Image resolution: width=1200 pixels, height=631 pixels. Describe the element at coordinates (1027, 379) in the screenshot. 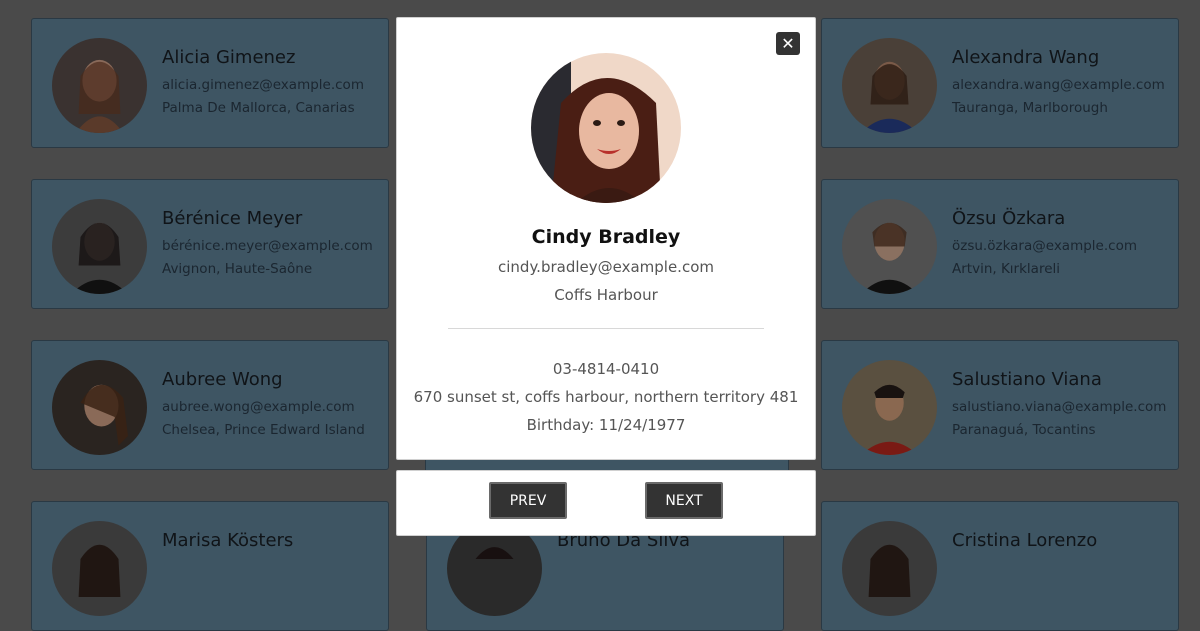

I see `employee-name: Salustiano Viana` at that location.